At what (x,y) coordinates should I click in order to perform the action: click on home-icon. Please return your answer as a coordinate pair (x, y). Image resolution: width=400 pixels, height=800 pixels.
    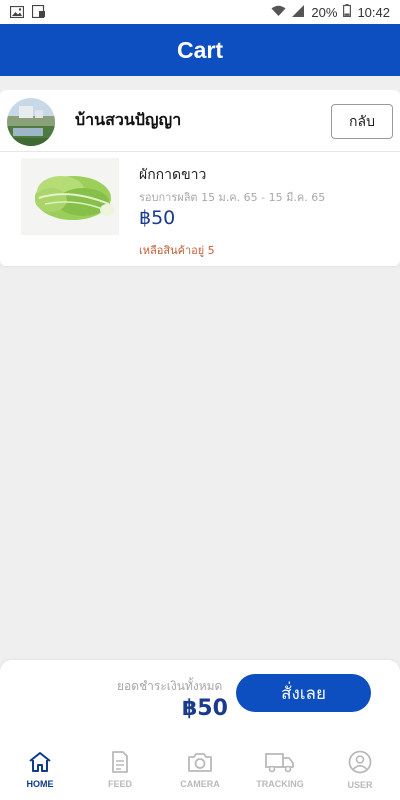
    Looking at the image, I should click on (40, 764).